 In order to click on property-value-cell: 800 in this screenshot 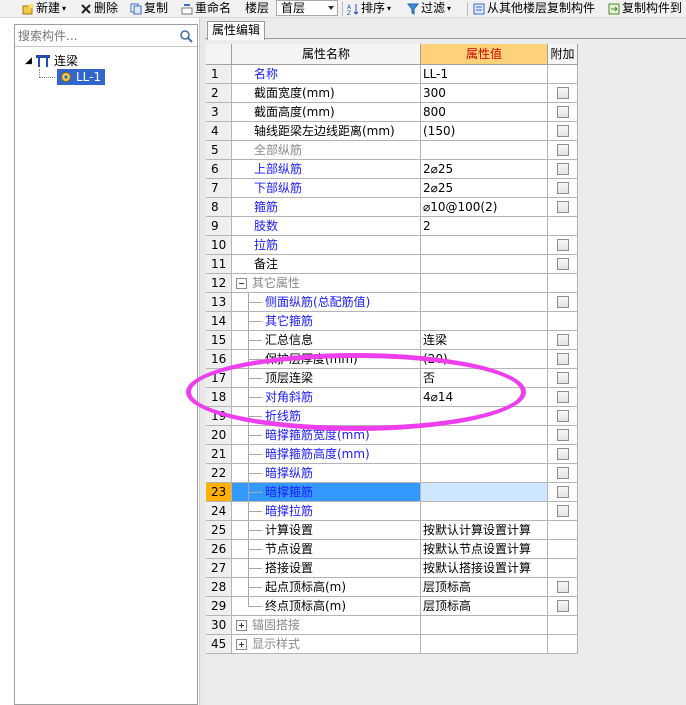, I will do `click(484, 112)`.